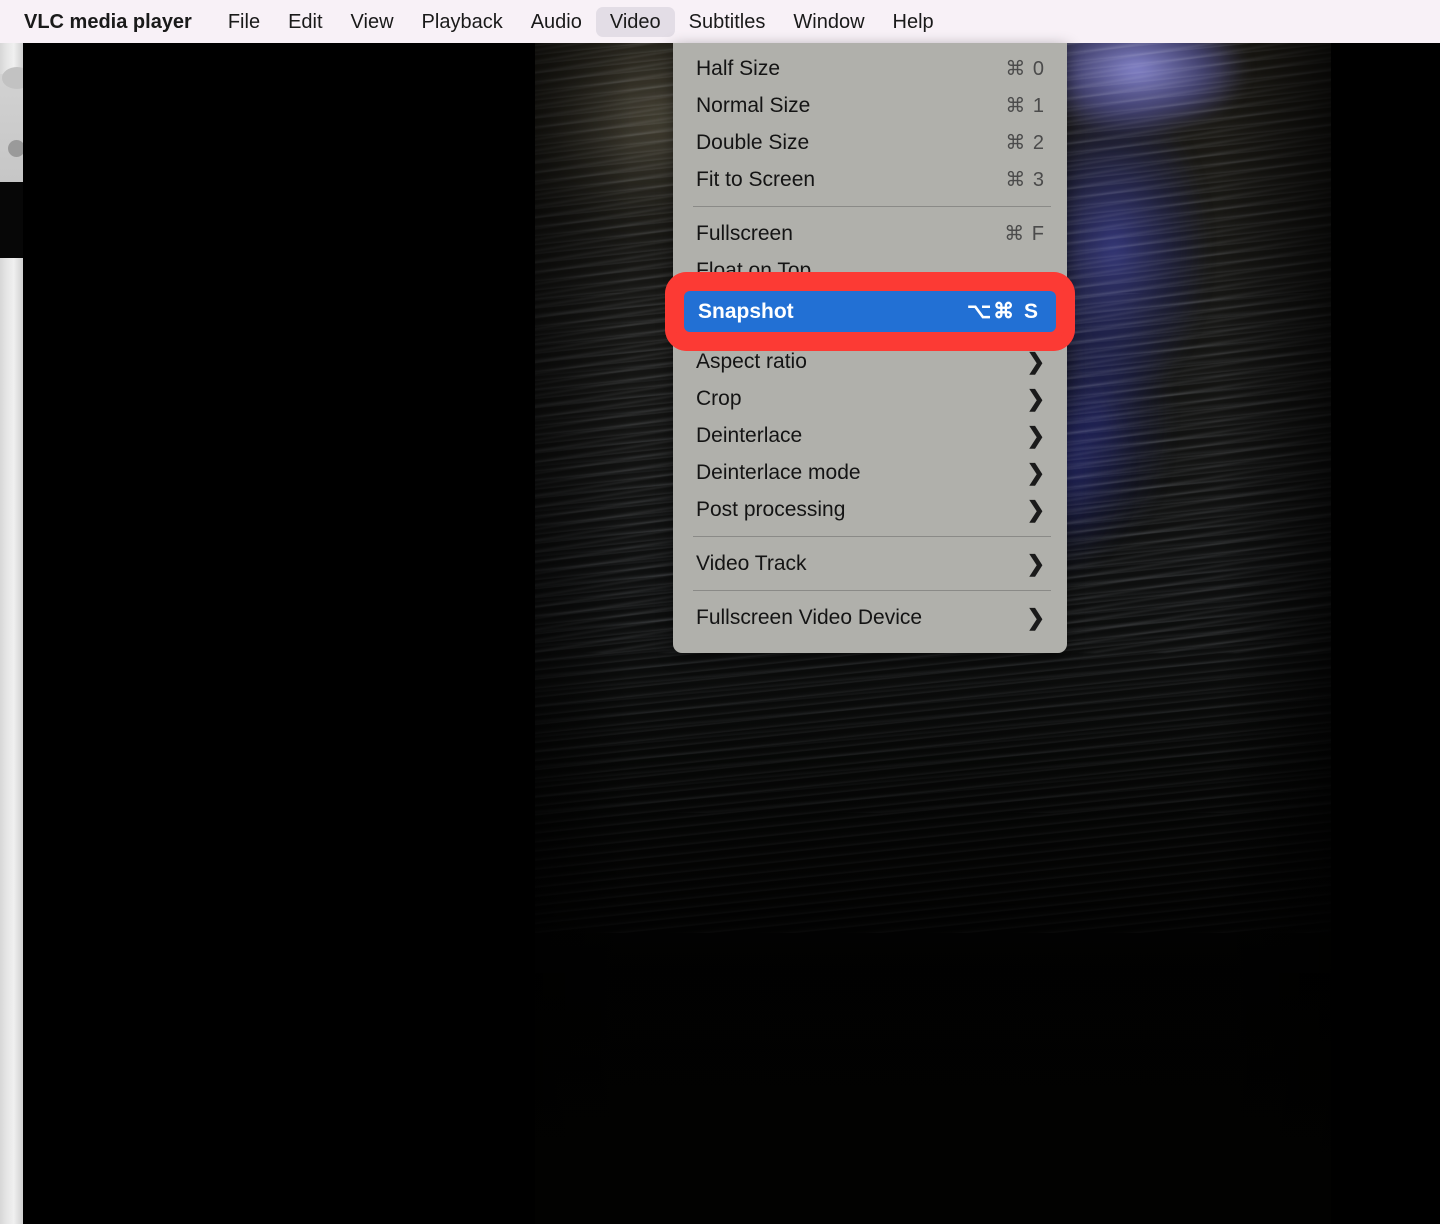 The width and height of the screenshot is (1440, 1224). Describe the element at coordinates (751, 361) in the screenshot. I see `menu-item-label: Aspect ratio` at that location.